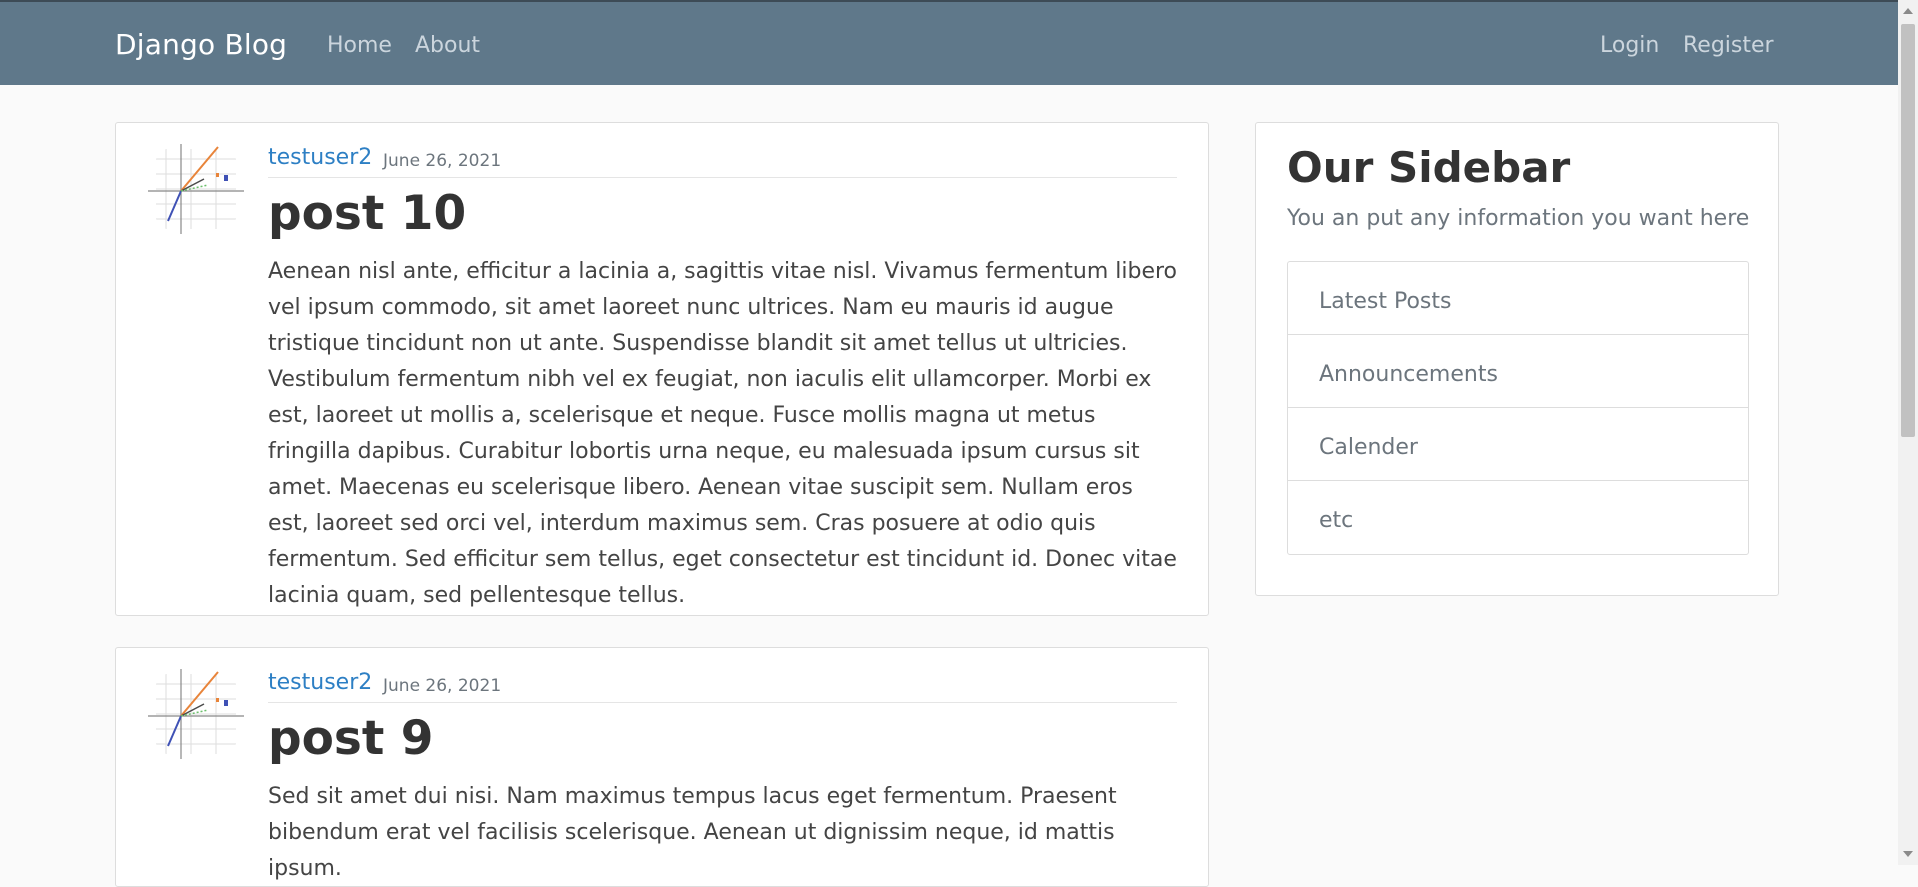 The height and width of the screenshot is (887, 1918). I want to click on scrollbar-thumb, so click(1908, 230).